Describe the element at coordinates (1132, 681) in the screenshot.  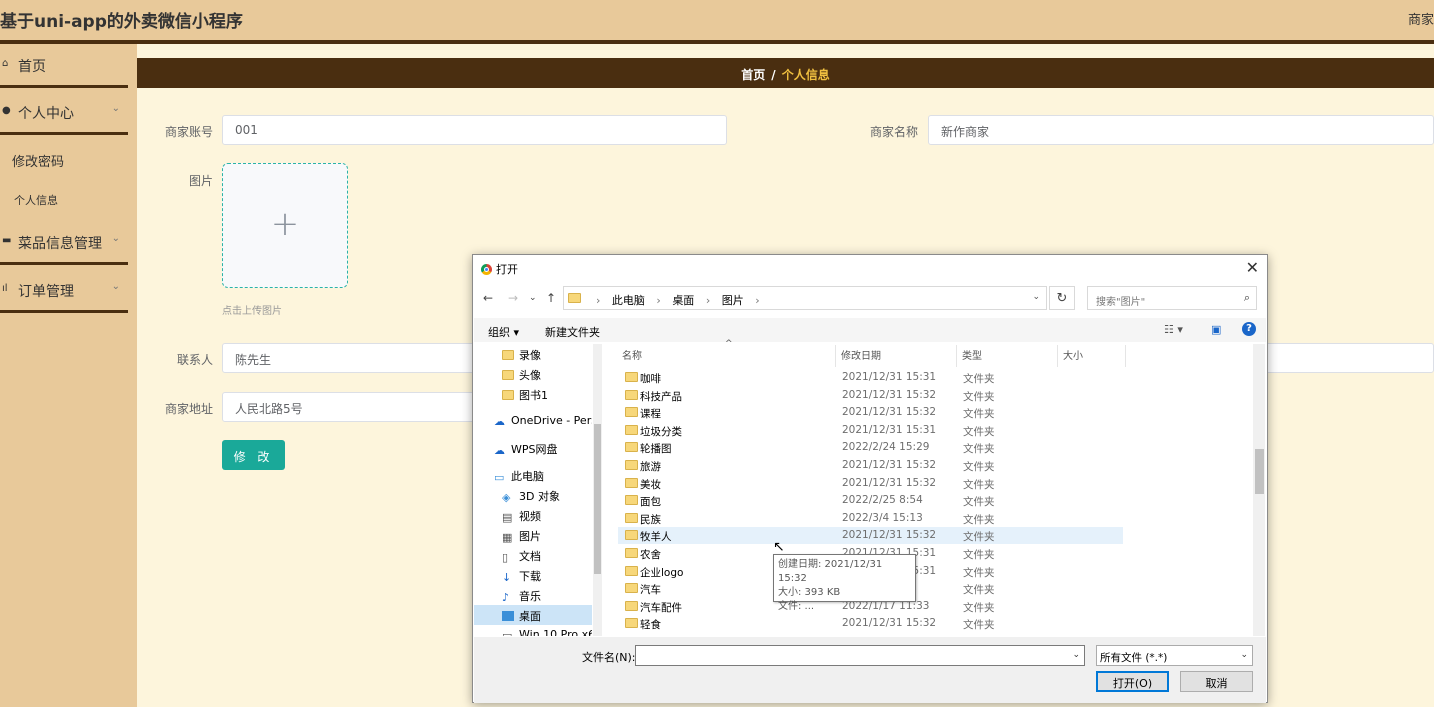
I see `open-button: 打开(O)` at that location.